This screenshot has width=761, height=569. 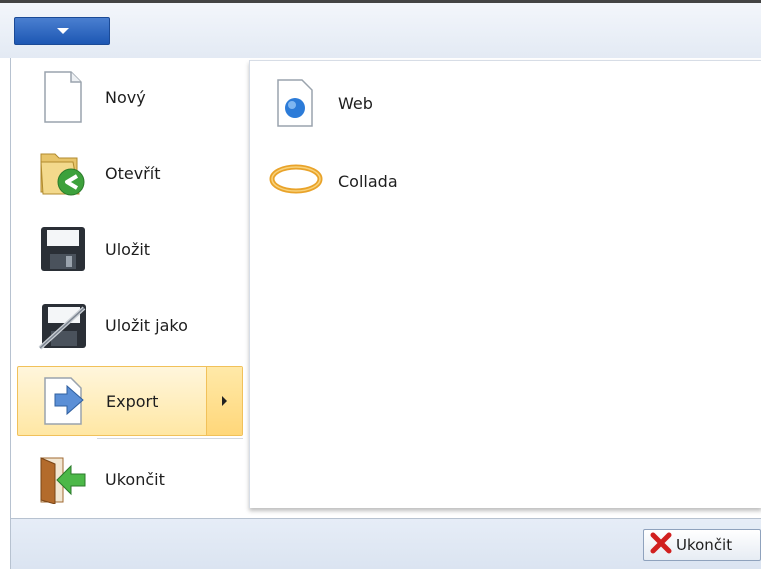 I want to click on menu-item-open: Otevřít, so click(x=130, y=173).